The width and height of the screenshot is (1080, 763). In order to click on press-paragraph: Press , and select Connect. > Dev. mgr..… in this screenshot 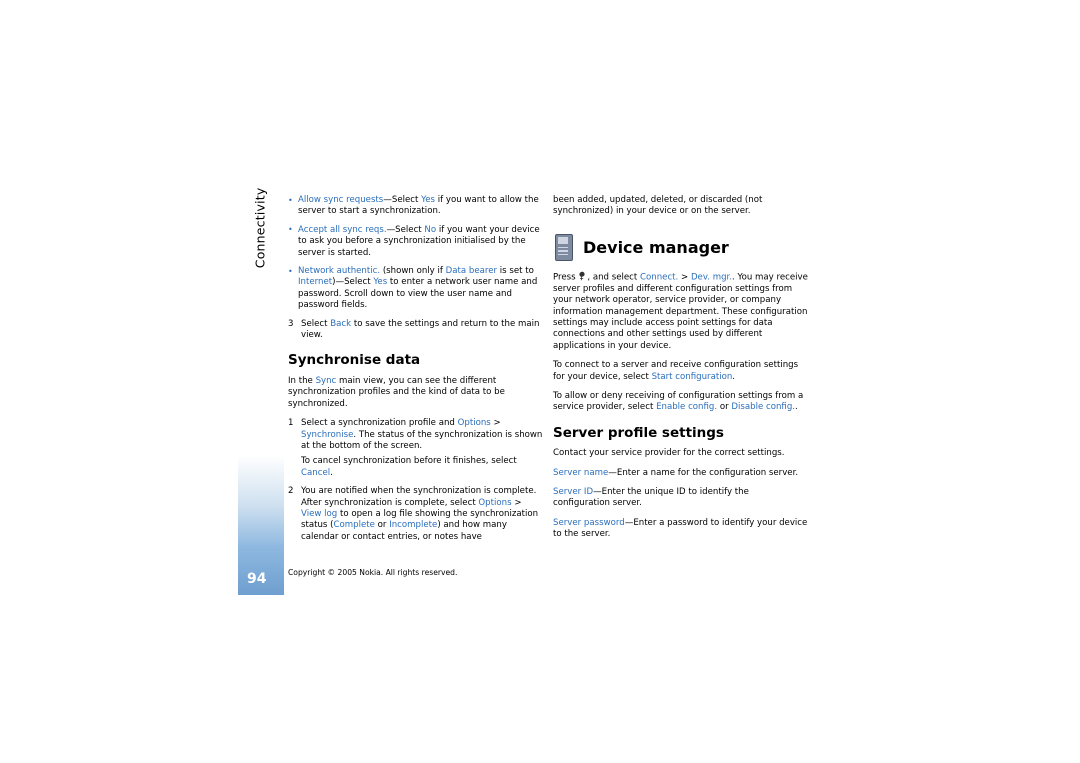, I will do `click(680, 311)`.